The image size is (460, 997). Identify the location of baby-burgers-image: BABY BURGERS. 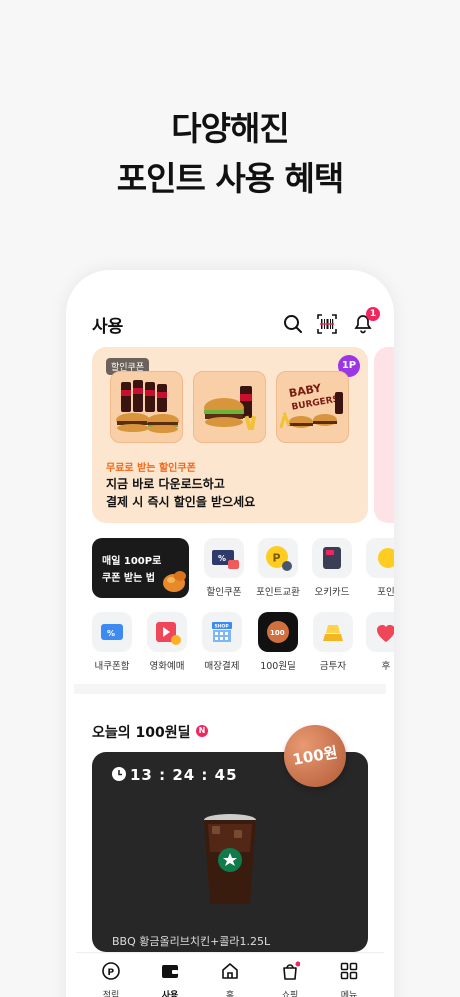
(311, 405).